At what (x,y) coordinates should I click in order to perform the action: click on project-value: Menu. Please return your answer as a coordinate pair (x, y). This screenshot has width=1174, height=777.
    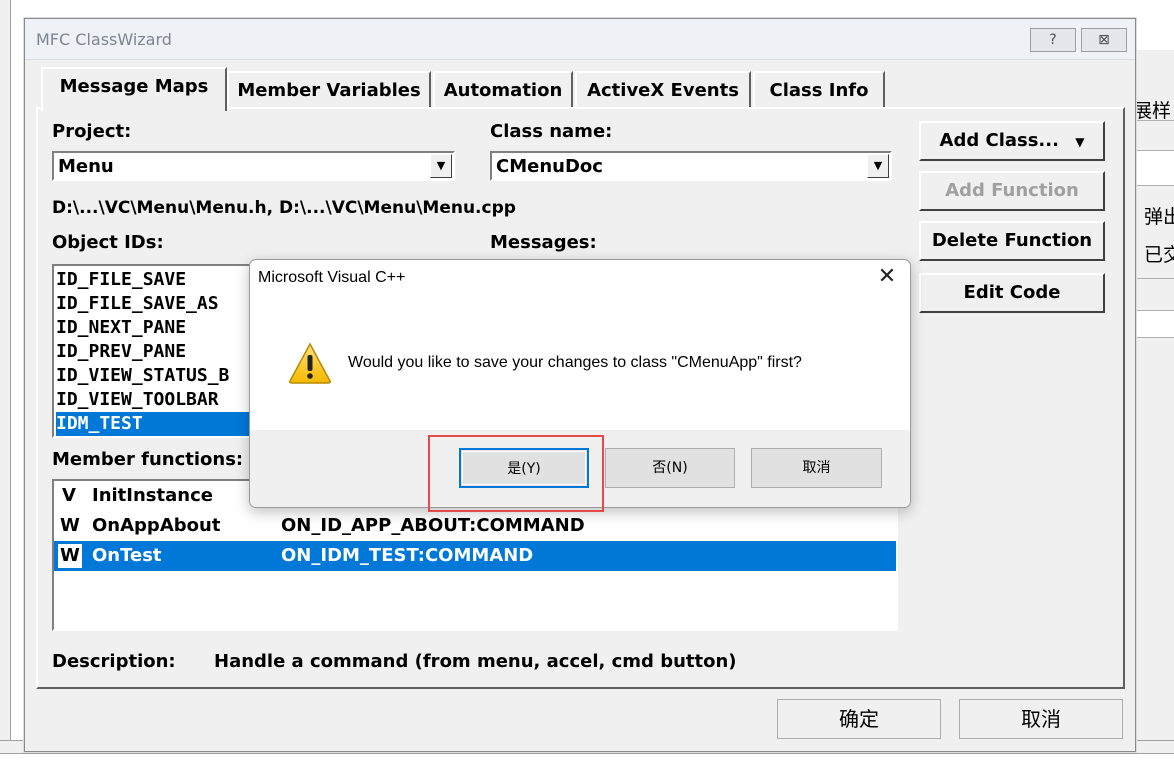
    Looking at the image, I should click on (86, 166).